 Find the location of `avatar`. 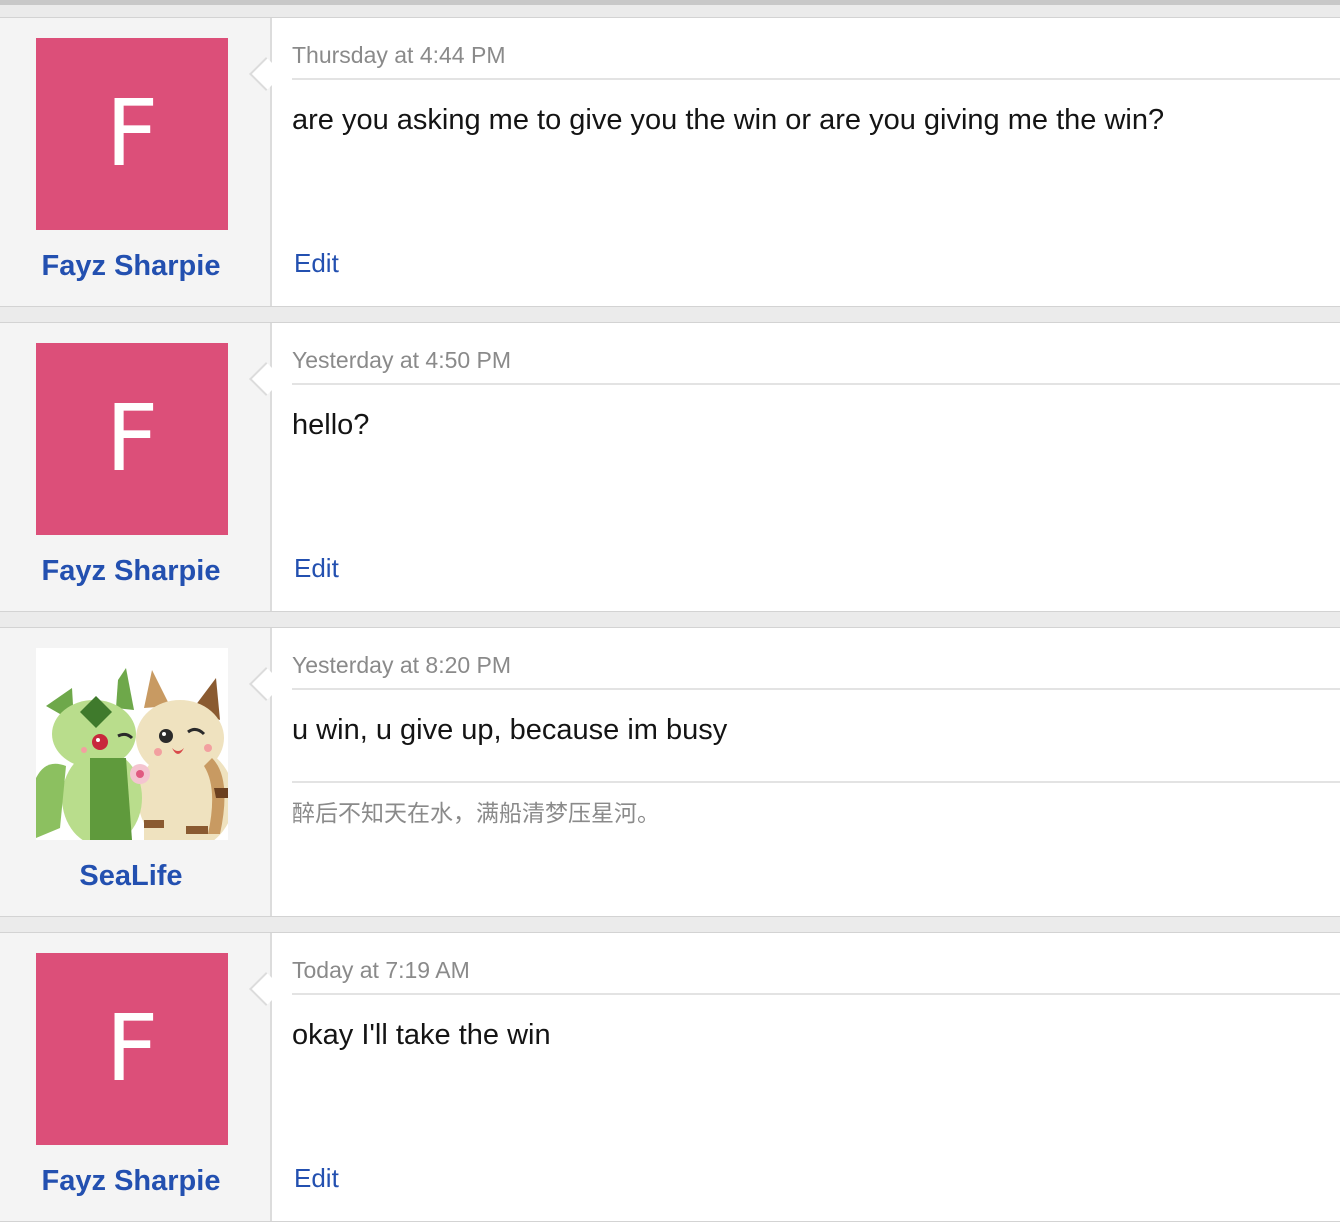

avatar is located at coordinates (132, 744).